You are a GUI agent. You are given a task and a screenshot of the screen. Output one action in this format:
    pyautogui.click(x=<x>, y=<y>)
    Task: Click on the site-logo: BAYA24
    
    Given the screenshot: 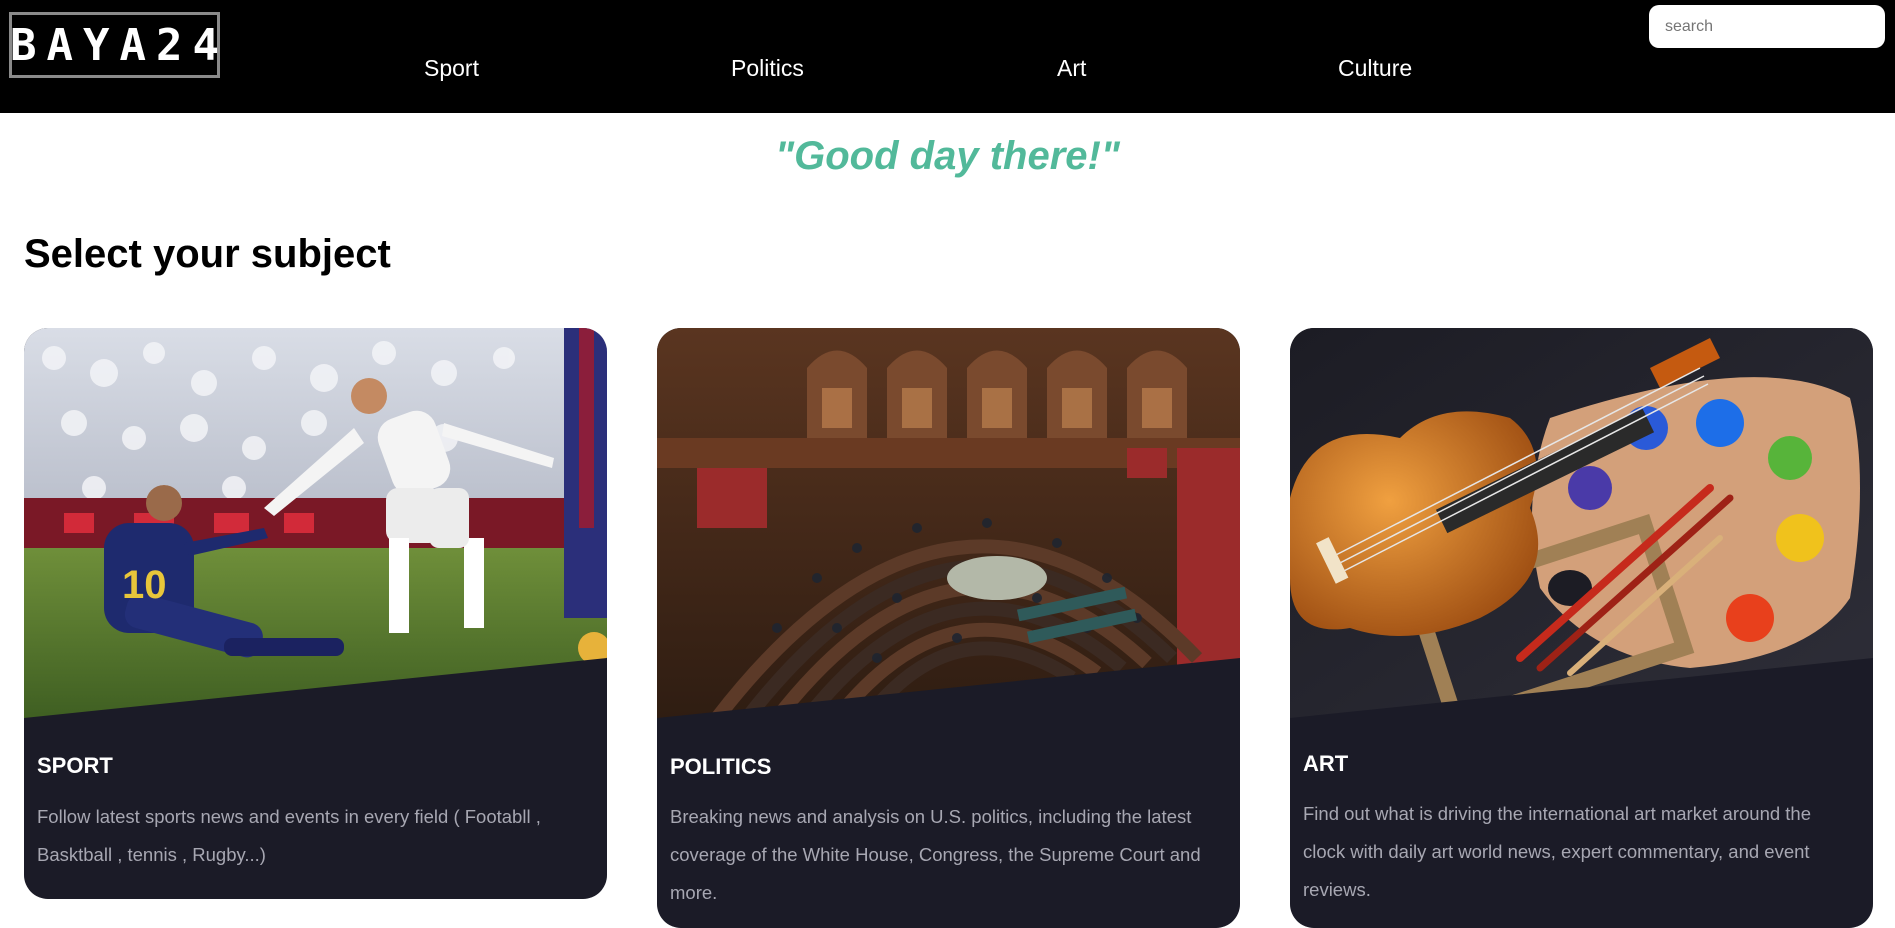 What is the action you would take?
    pyautogui.click(x=114, y=45)
    